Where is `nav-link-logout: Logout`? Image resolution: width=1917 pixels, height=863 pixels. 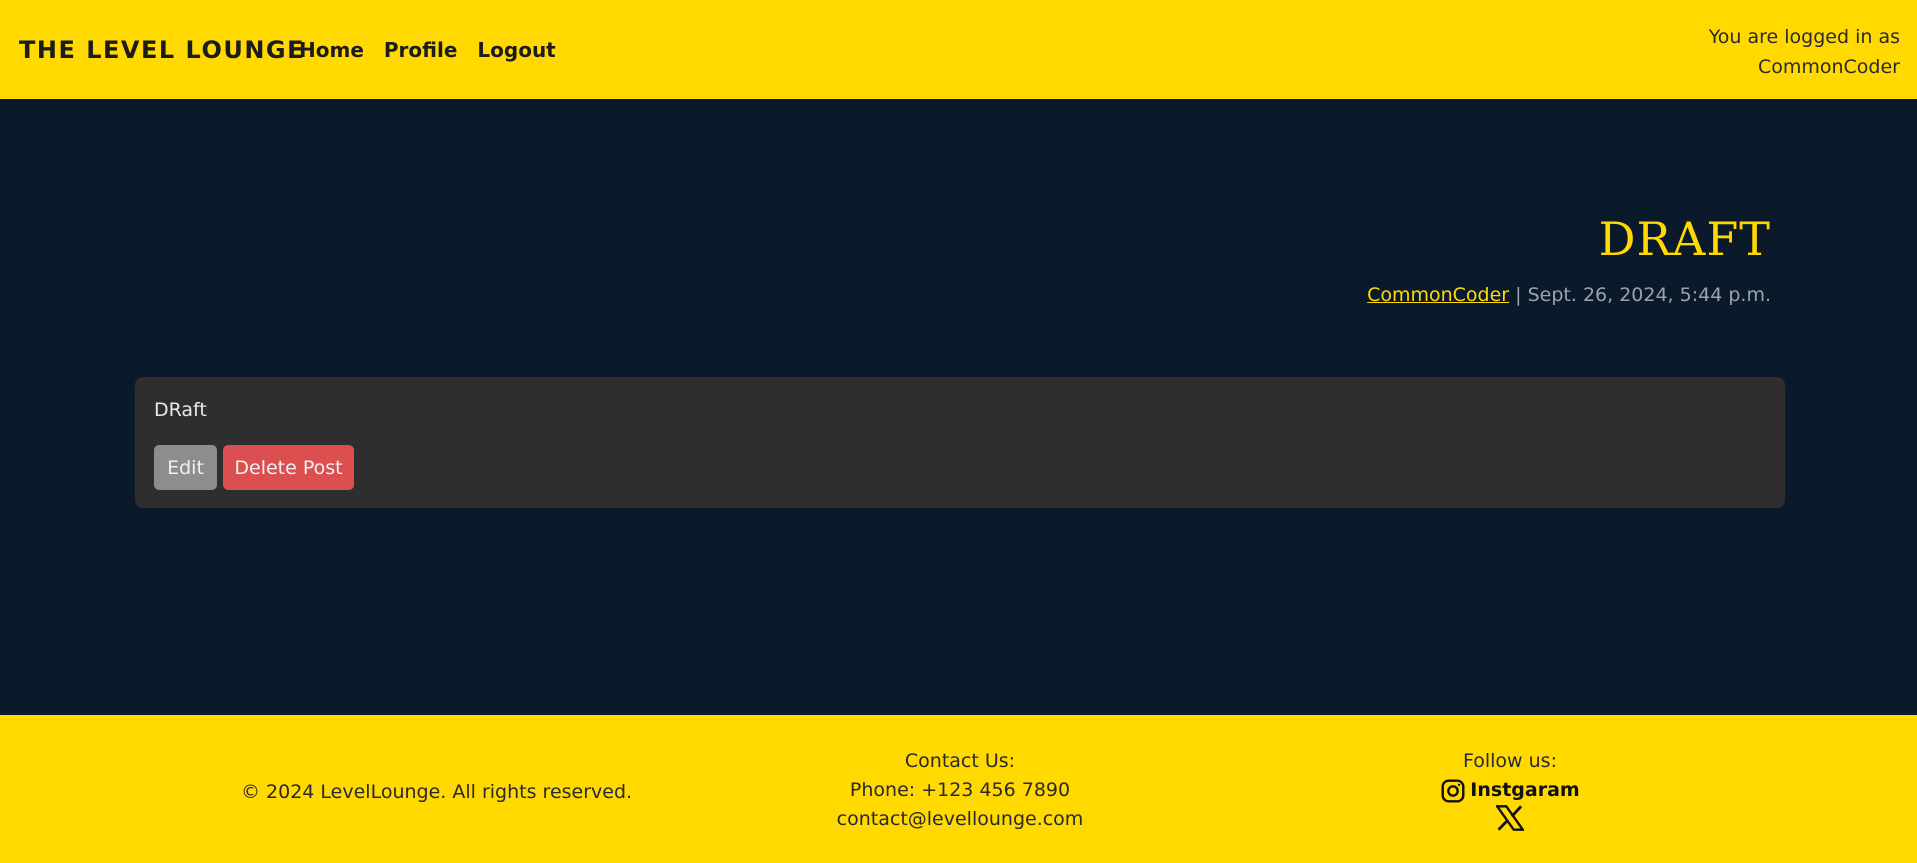 nav-link-logout: Logout is located at coordinates (516, 50).